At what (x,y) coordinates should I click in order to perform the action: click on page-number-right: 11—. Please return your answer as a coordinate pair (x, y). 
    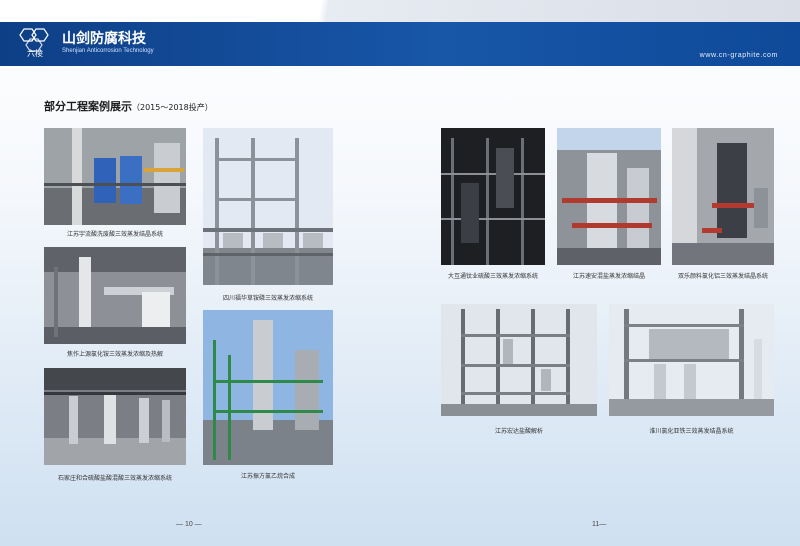
    Looking at the image, I should click on (599, 524).